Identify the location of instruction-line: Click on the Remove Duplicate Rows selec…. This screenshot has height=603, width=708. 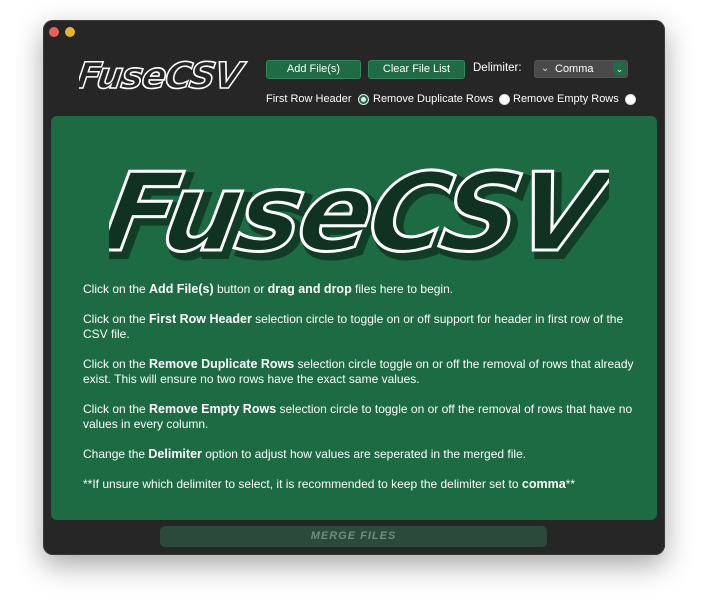
(358, 371).